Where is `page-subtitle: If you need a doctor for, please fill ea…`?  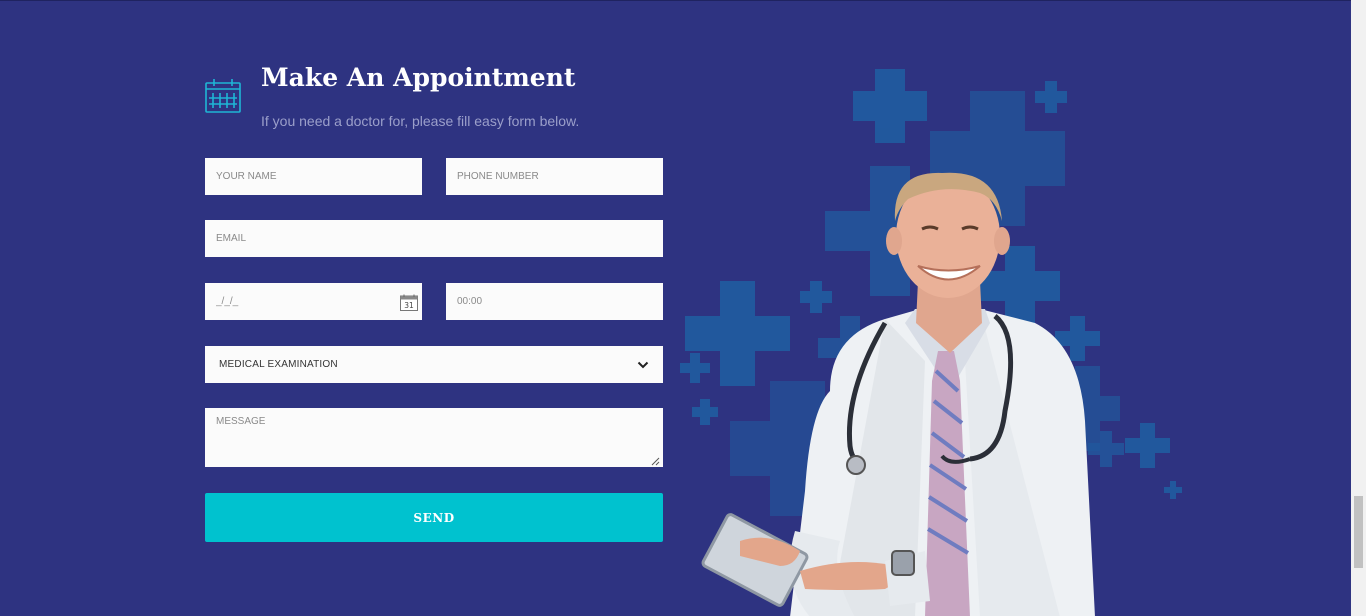 page-subtitle: If you need a doctor for, please fill ea… is located at coordinates (420, 121).